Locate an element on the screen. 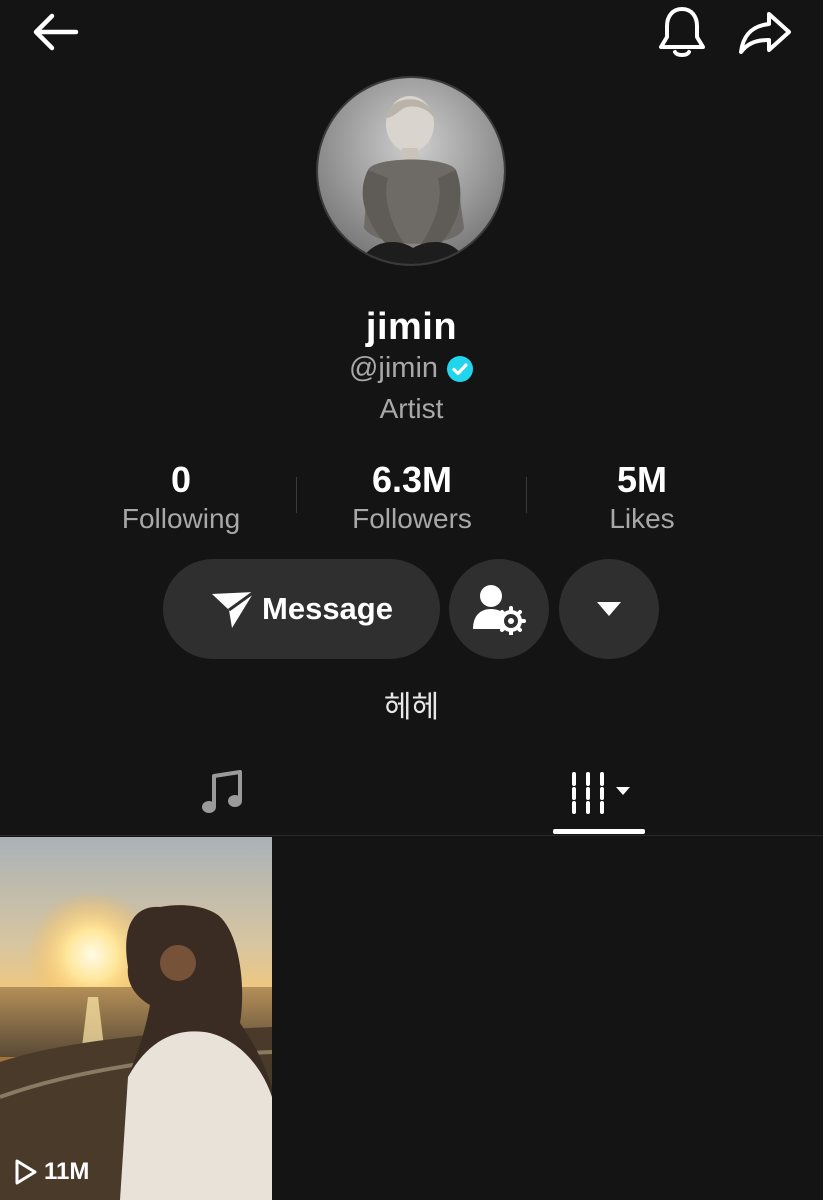 The height and width of the screenshot is (1200, 823). display-name: jimin is located at coordinates (411, 327).